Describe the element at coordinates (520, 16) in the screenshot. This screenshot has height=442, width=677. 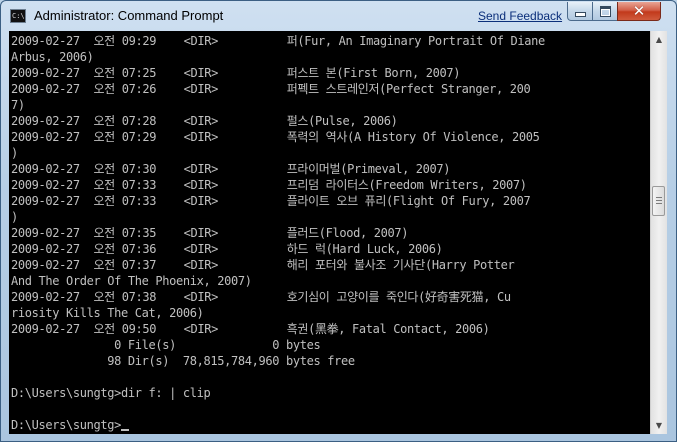
I see `send-feedback-link: Send Feedback` at that location.